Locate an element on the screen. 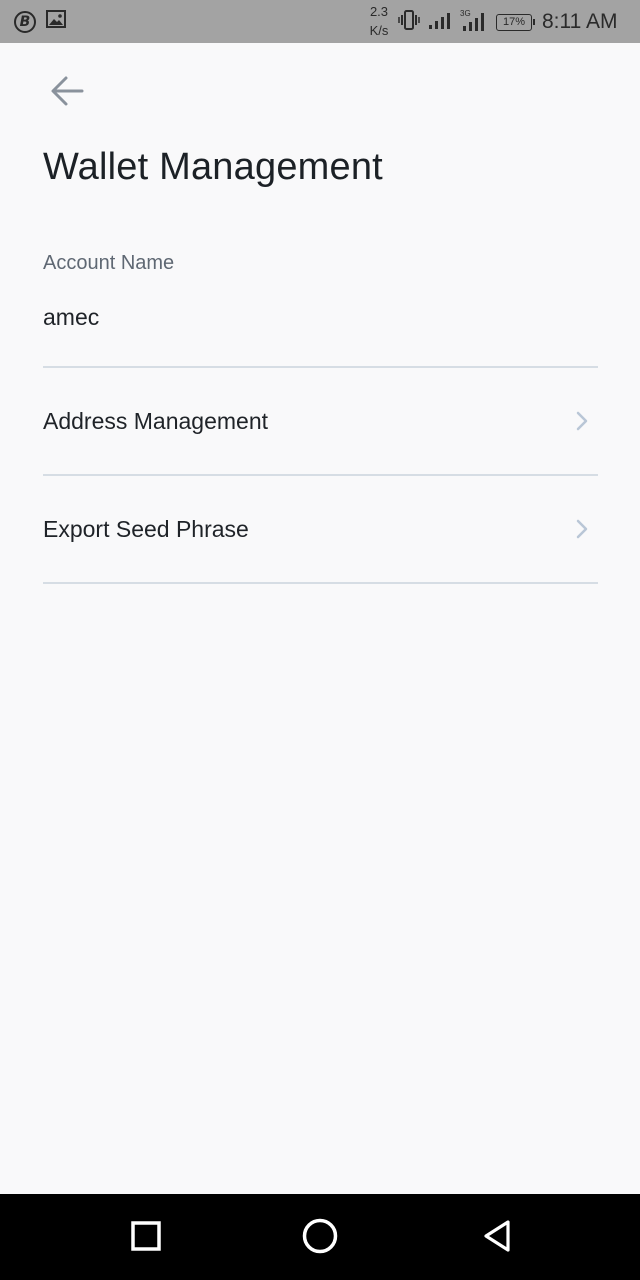  home-button is located at coordinates (320, 1238).